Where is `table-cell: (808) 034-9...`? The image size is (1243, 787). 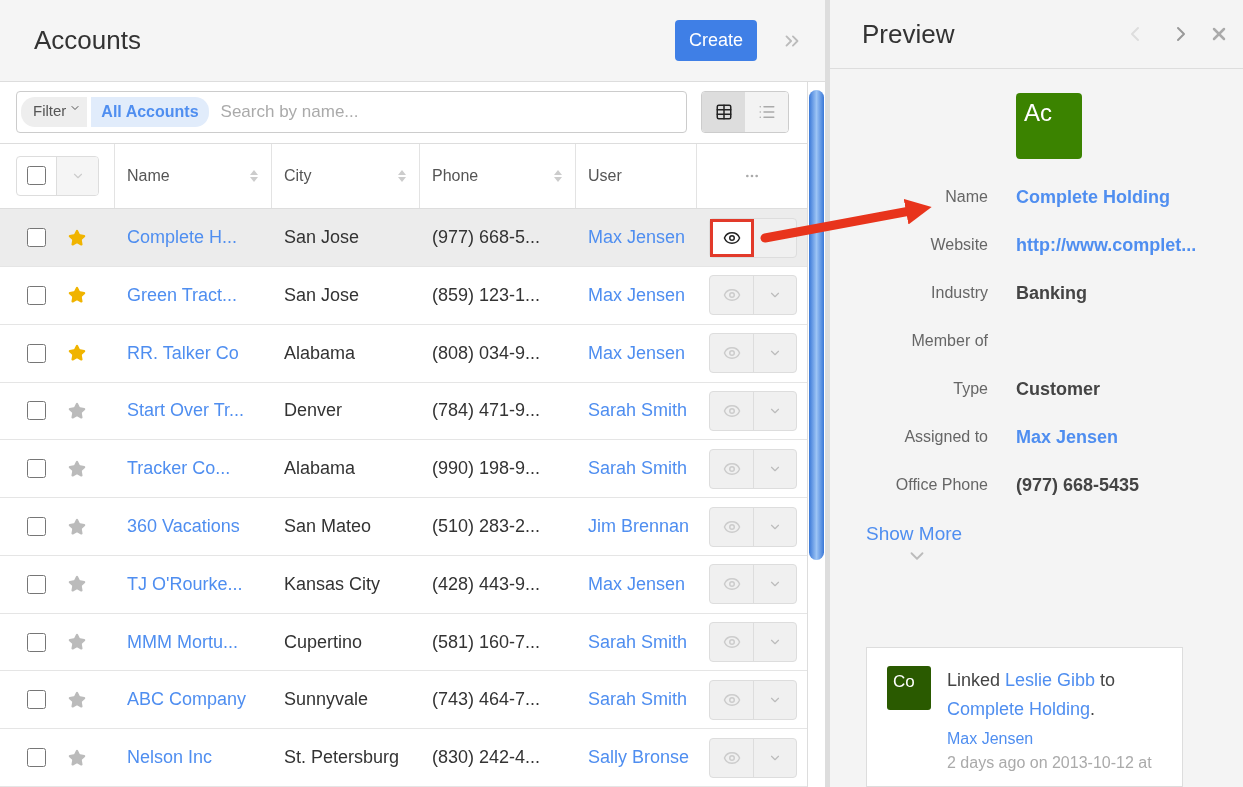 table-cell: (808) 034-9... is located at coordinates (486, 353).